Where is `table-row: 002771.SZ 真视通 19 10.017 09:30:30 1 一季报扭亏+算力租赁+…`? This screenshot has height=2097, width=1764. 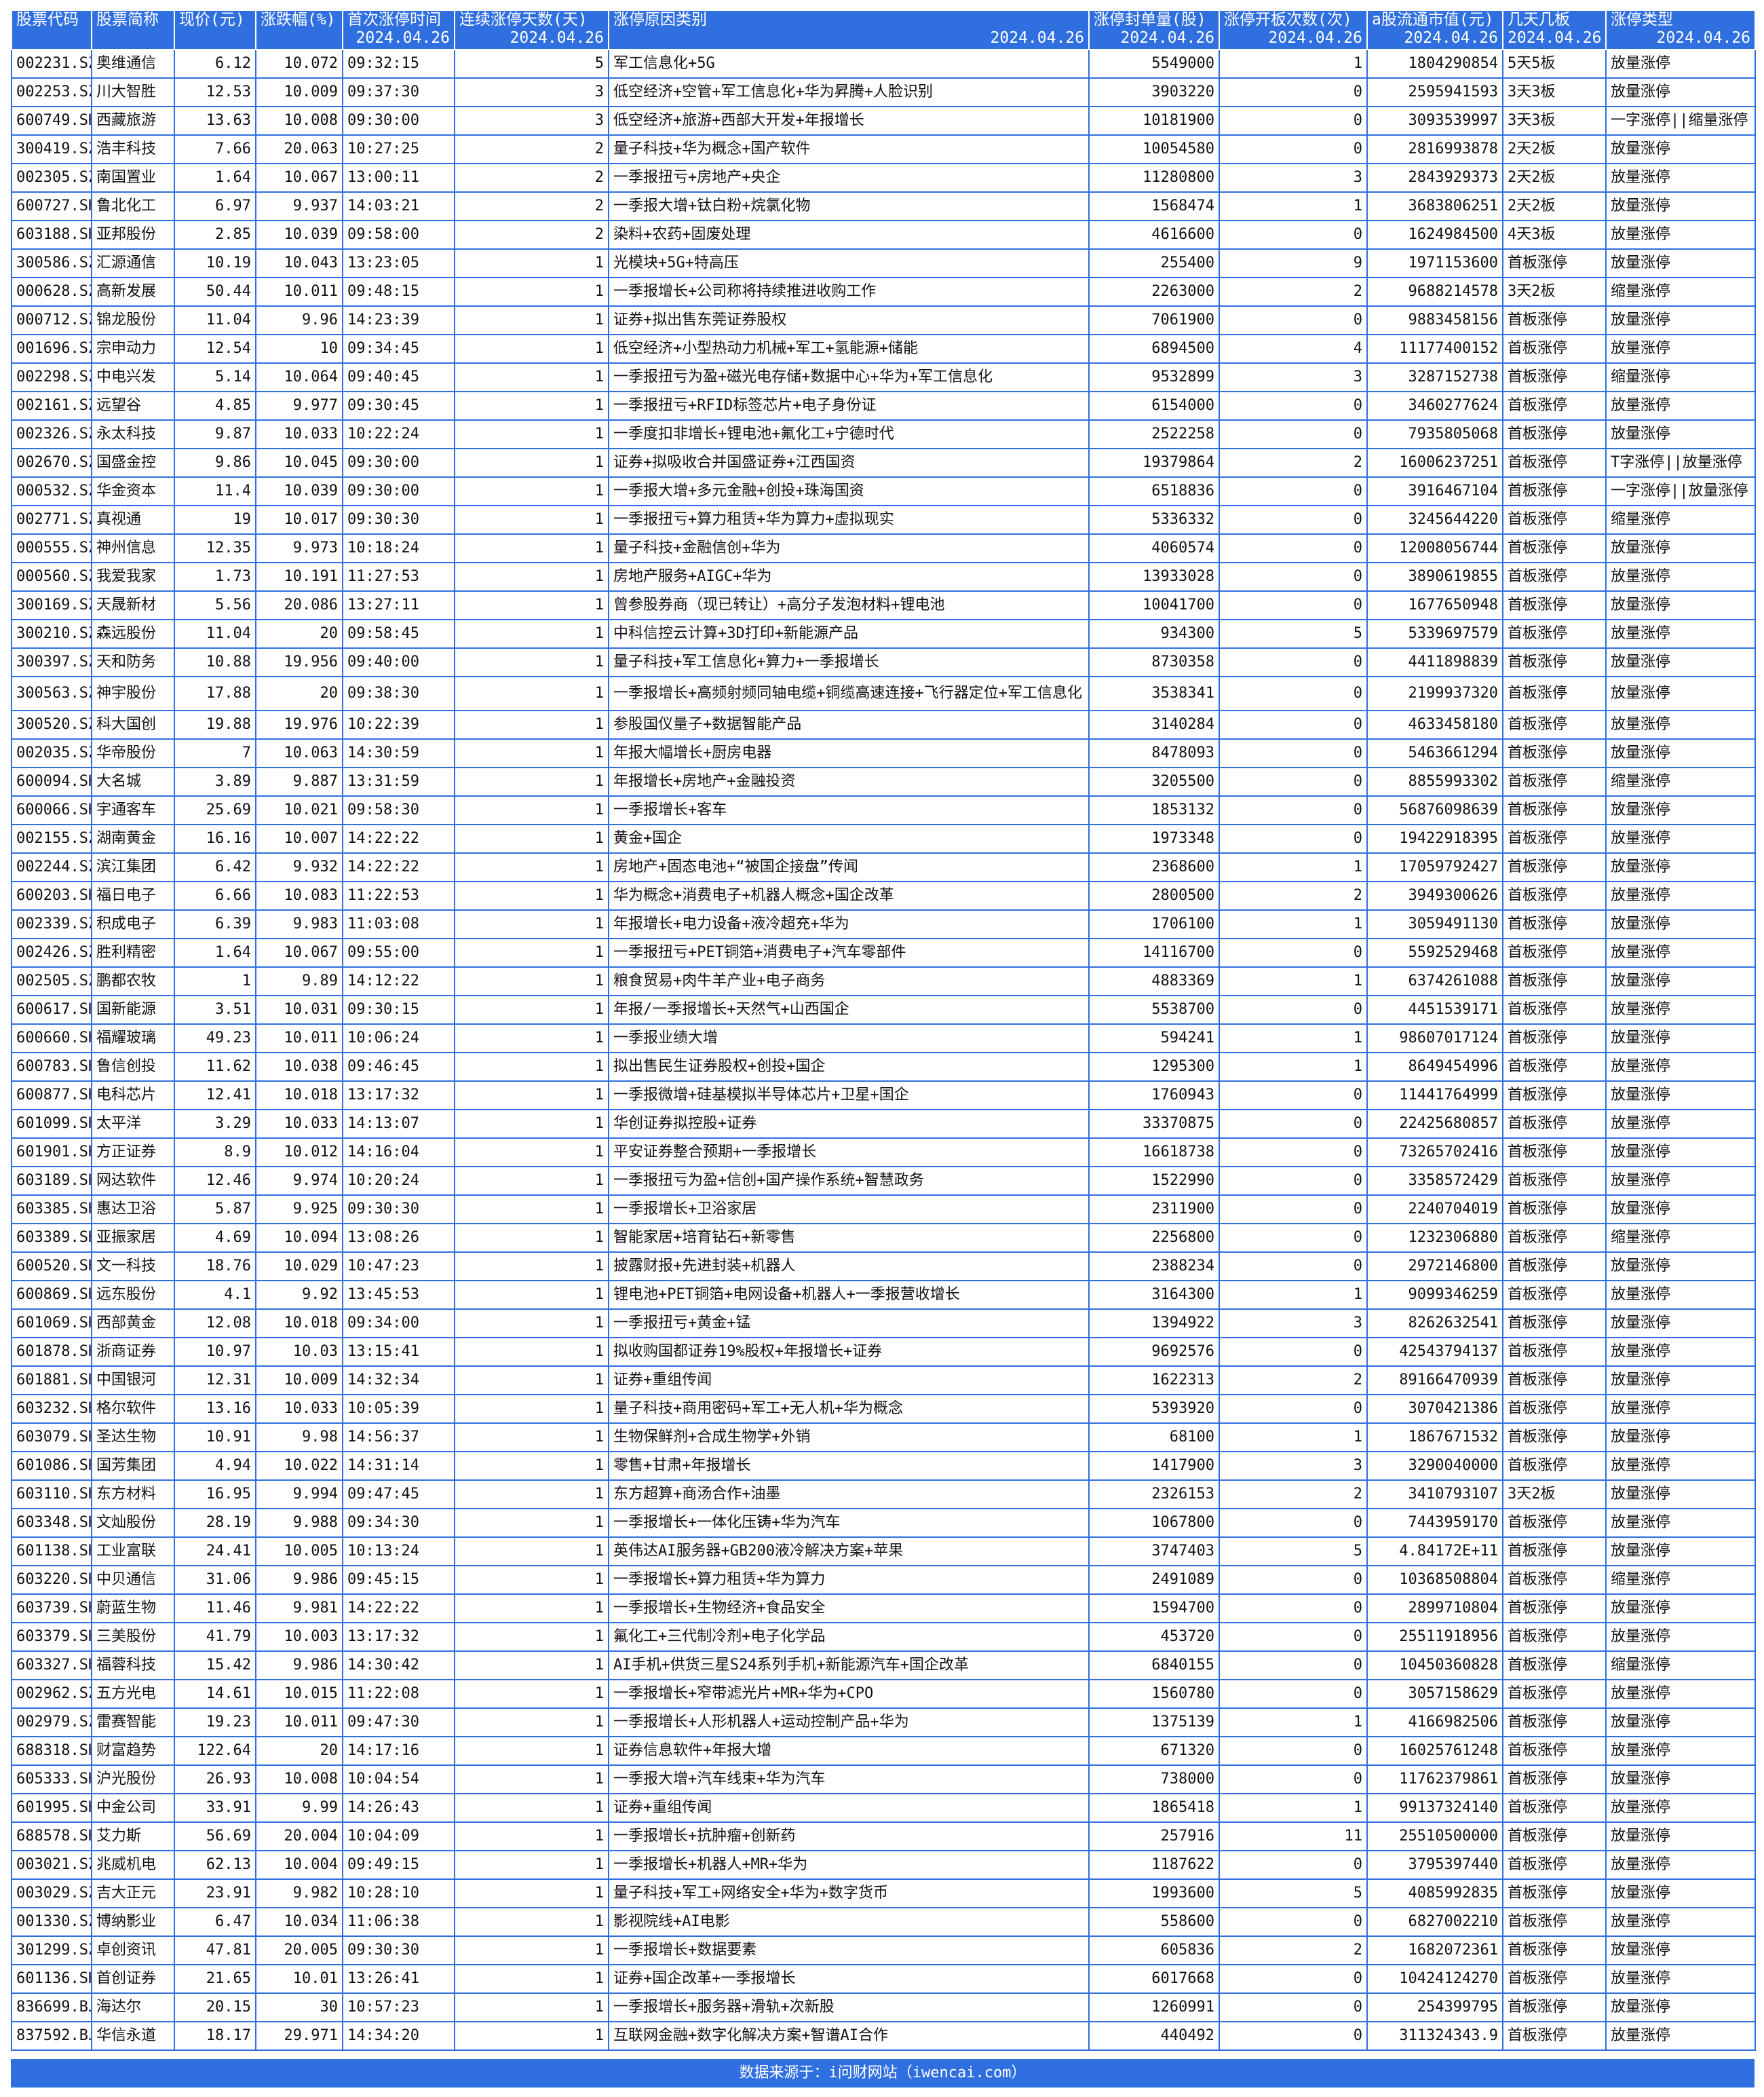
table-row: 002771.SZ 真视通 19 10.017 09:30:30 1 一季报扭亏+算力租赁+… is located at coordinates (883, 520).